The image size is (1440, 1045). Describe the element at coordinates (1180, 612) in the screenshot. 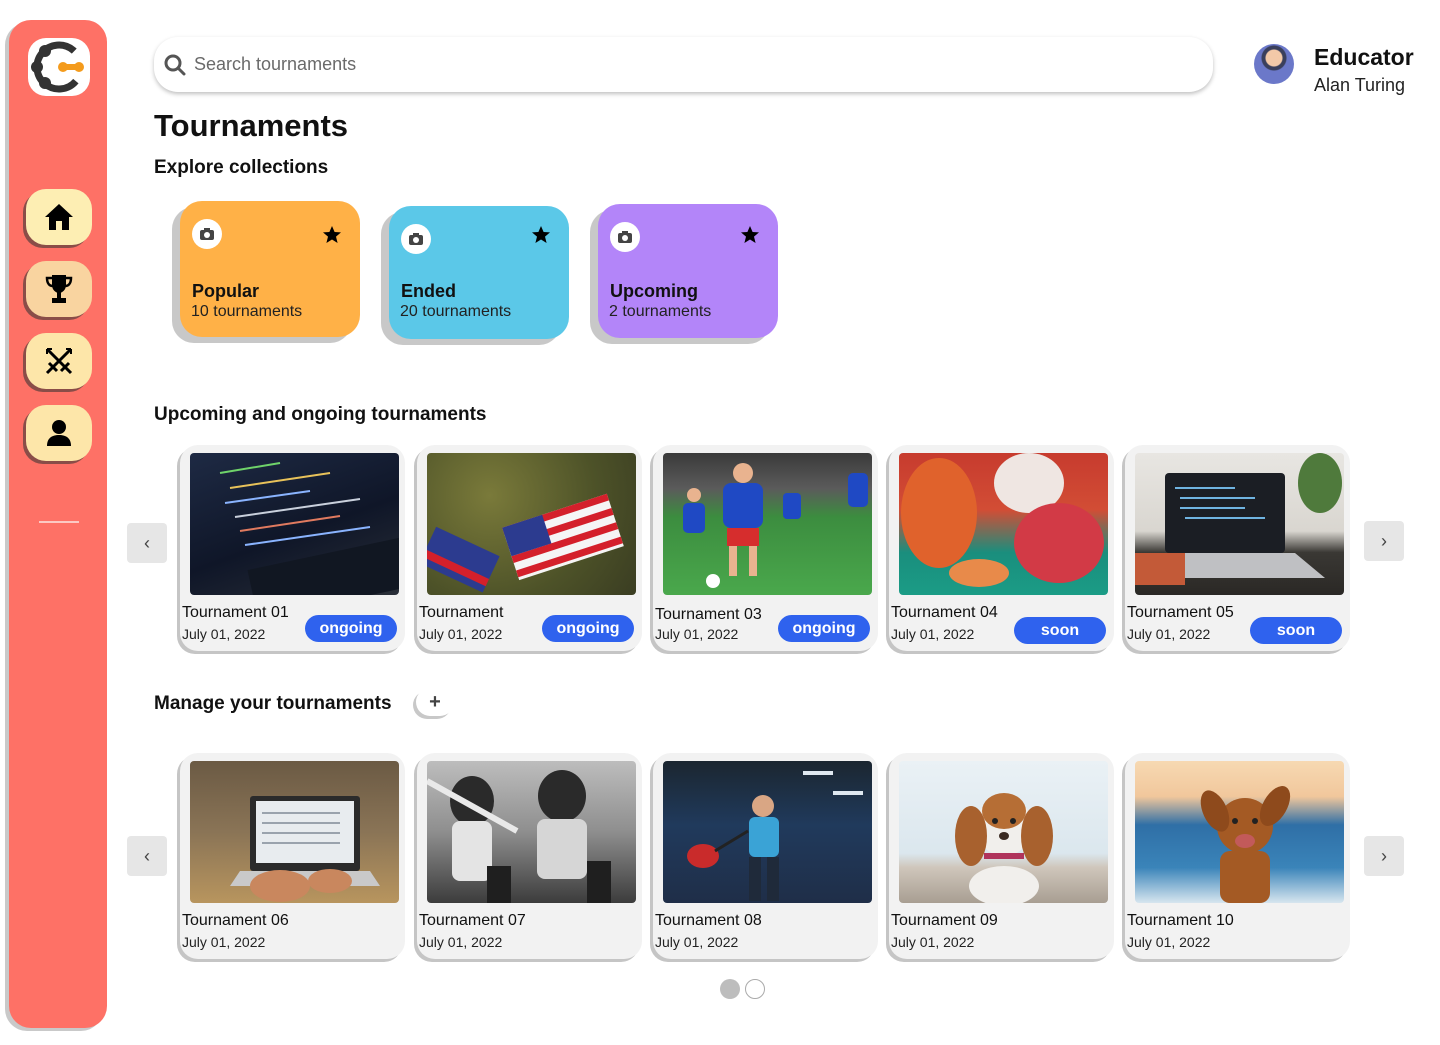

I see `tournament-name: Tournament 05` at that location.